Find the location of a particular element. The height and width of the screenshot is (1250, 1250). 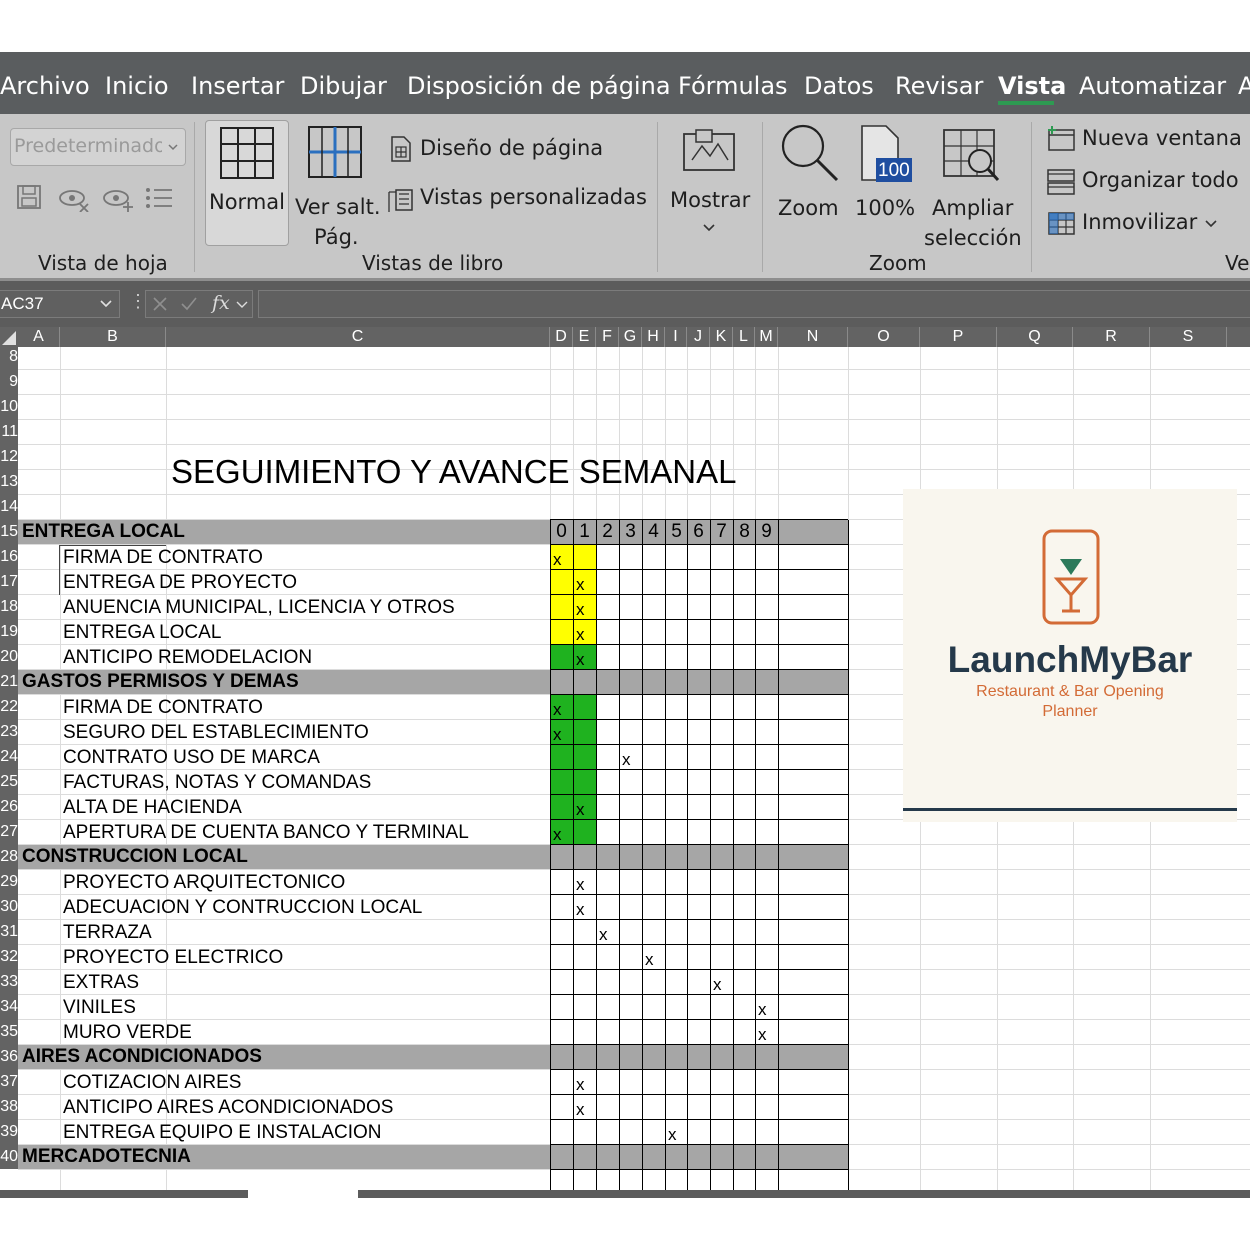

exit-view-icon is located at coordinates (74, 199).